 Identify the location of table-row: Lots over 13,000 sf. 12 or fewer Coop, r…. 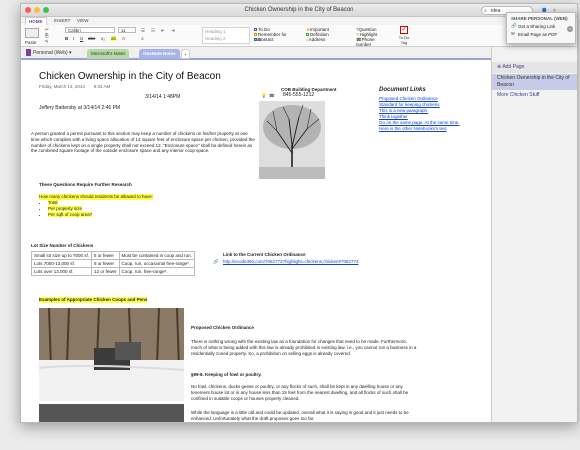
(112, 271).